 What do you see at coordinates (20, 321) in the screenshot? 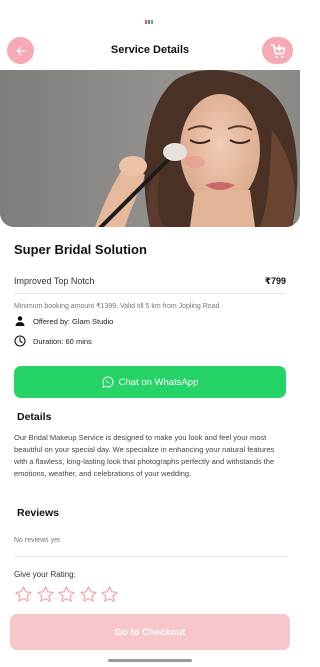
I see `person-icon` at bounding box center [20, 321].